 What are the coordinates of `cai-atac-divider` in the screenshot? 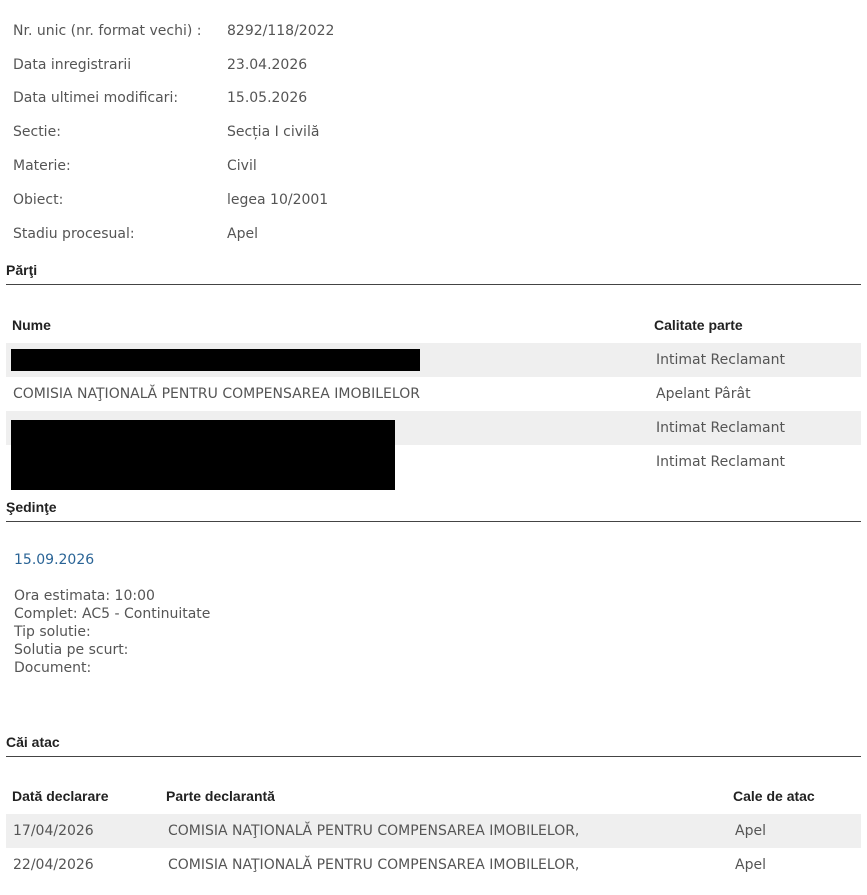 It's located at (433, 756).